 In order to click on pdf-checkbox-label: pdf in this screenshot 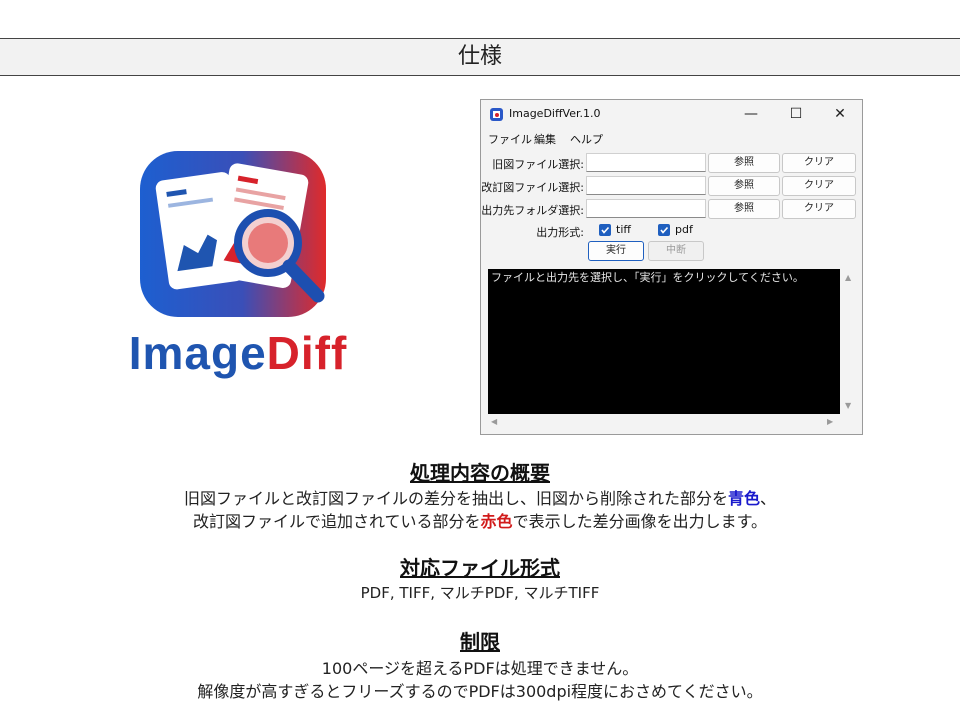, I will do `click(684, 229)`.